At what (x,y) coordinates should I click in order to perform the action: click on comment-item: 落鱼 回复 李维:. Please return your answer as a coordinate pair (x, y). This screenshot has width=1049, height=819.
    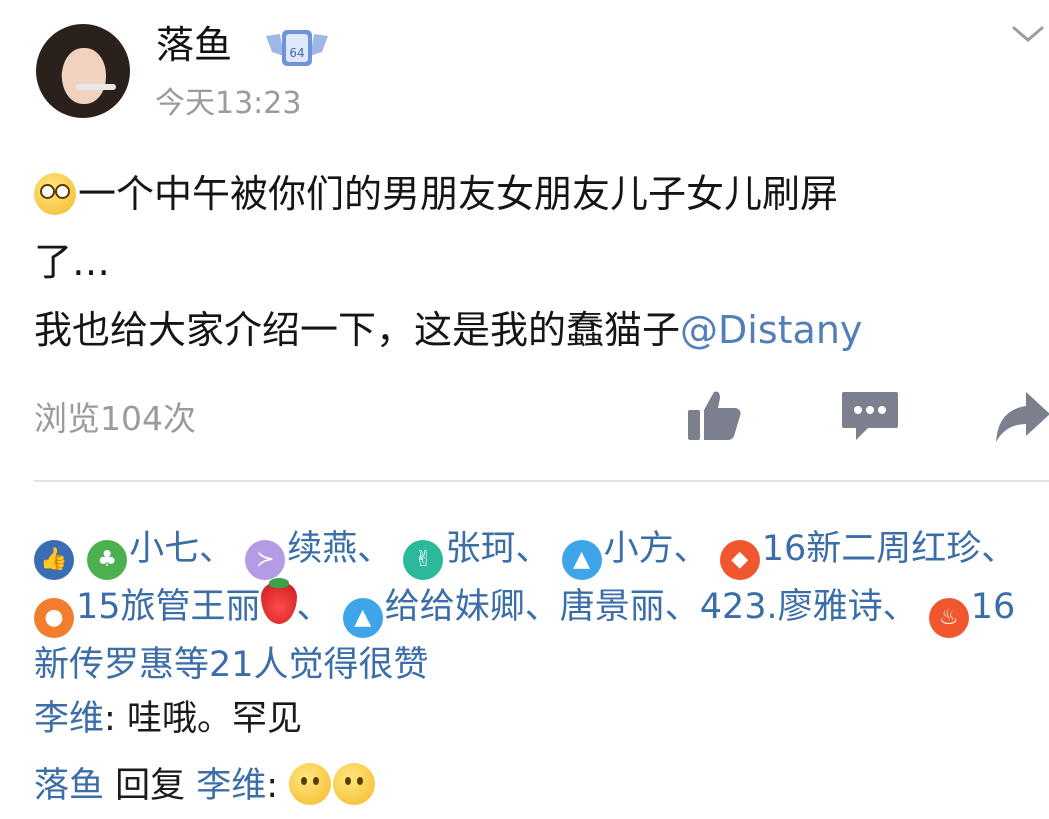
    Looking at the image, I should click on (205, 786).